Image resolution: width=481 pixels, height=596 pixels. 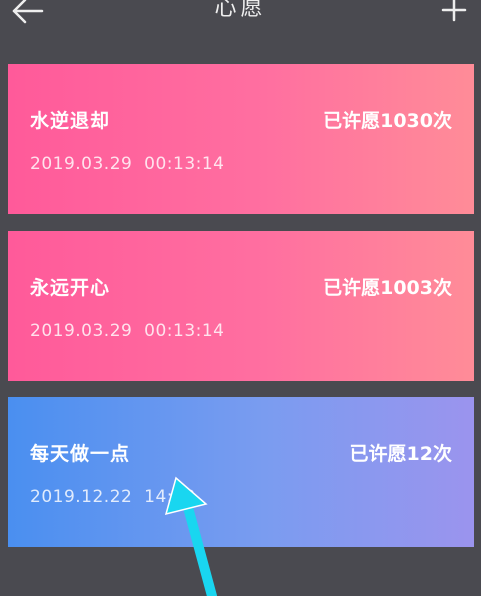 I want to click on wish-count: 已许愿1030次, so click(x=387, y=121).